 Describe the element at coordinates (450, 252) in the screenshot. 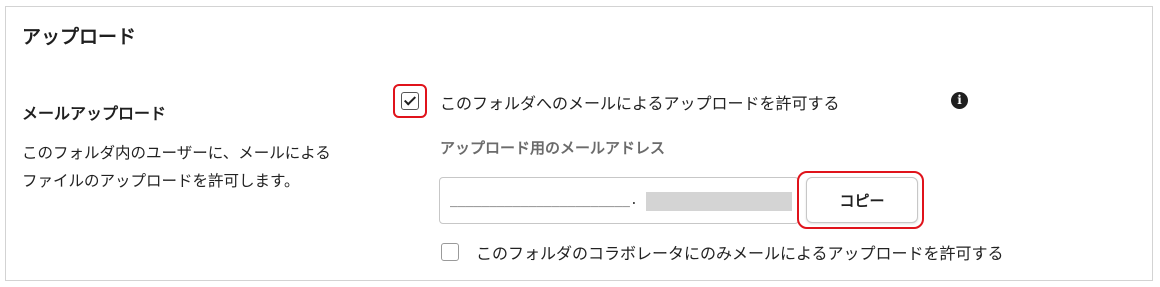

I see `collaborators-only-checkbox` at that location.